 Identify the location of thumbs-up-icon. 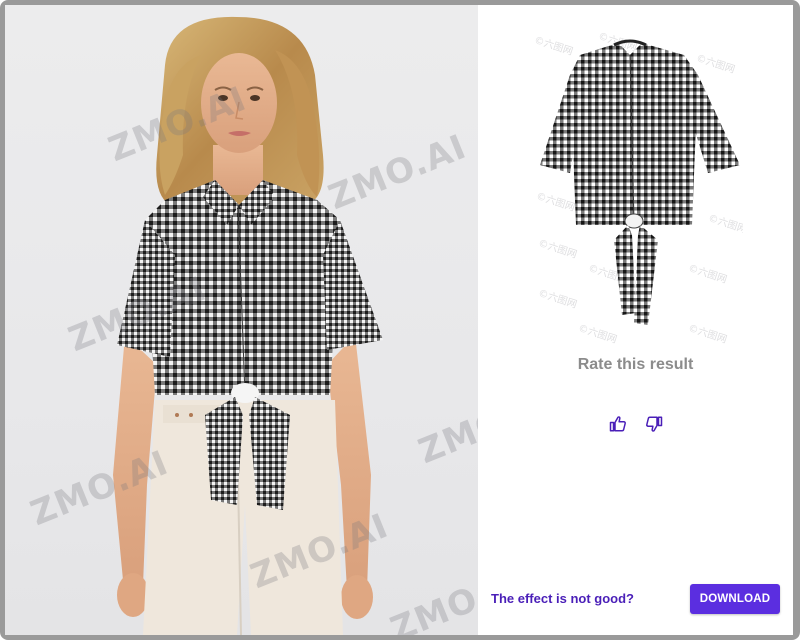
(617, 424).